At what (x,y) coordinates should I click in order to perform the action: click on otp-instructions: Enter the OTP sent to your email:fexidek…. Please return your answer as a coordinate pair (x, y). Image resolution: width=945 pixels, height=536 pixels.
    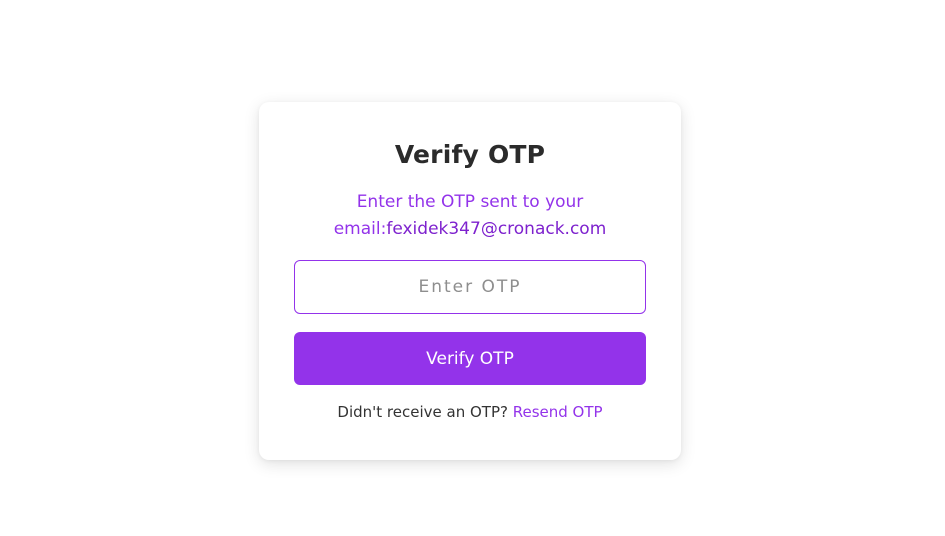
    Looking at the image, I should click on (470, 216).